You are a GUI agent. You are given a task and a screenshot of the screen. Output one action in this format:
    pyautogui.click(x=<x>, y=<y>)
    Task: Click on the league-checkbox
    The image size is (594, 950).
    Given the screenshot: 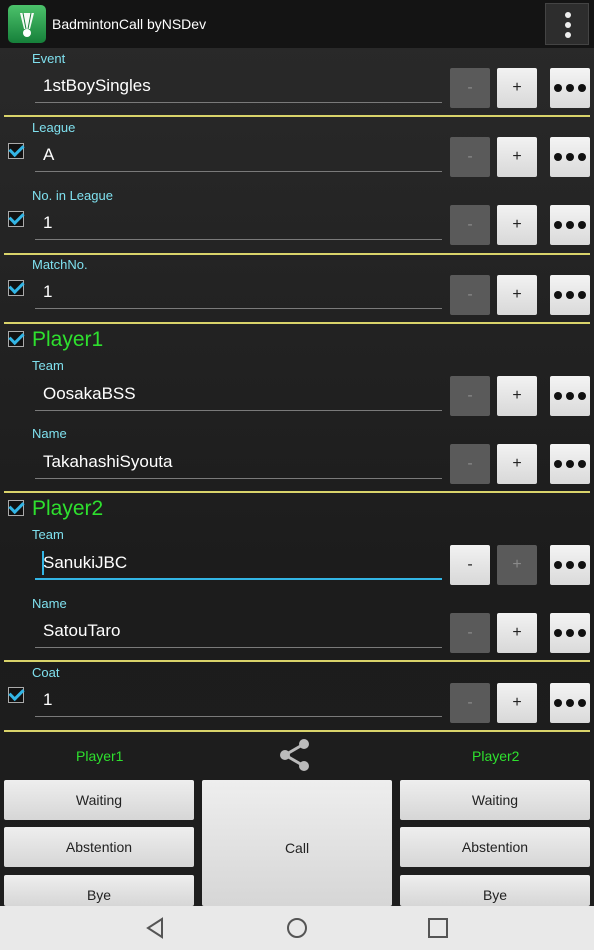 What is the action you would take?
    pyautogui.click(x=16, y=151)
    